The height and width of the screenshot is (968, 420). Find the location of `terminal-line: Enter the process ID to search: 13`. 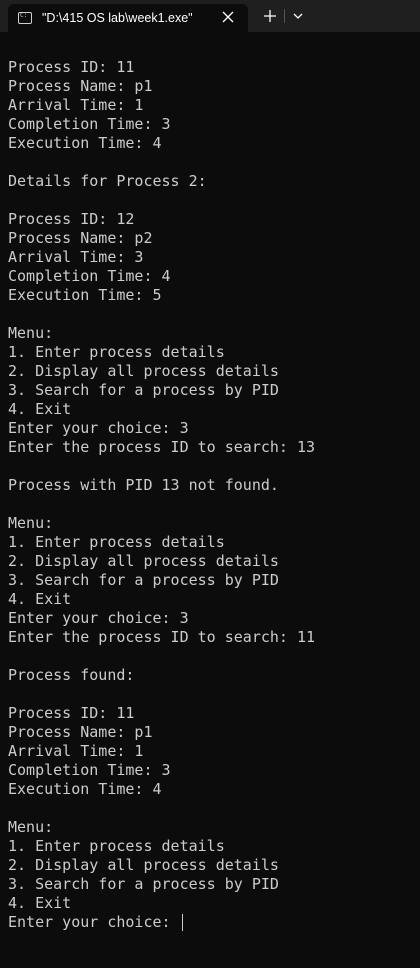

terminal-line: Enter the process ID to search: 13 is located at coordinates (162, 447).